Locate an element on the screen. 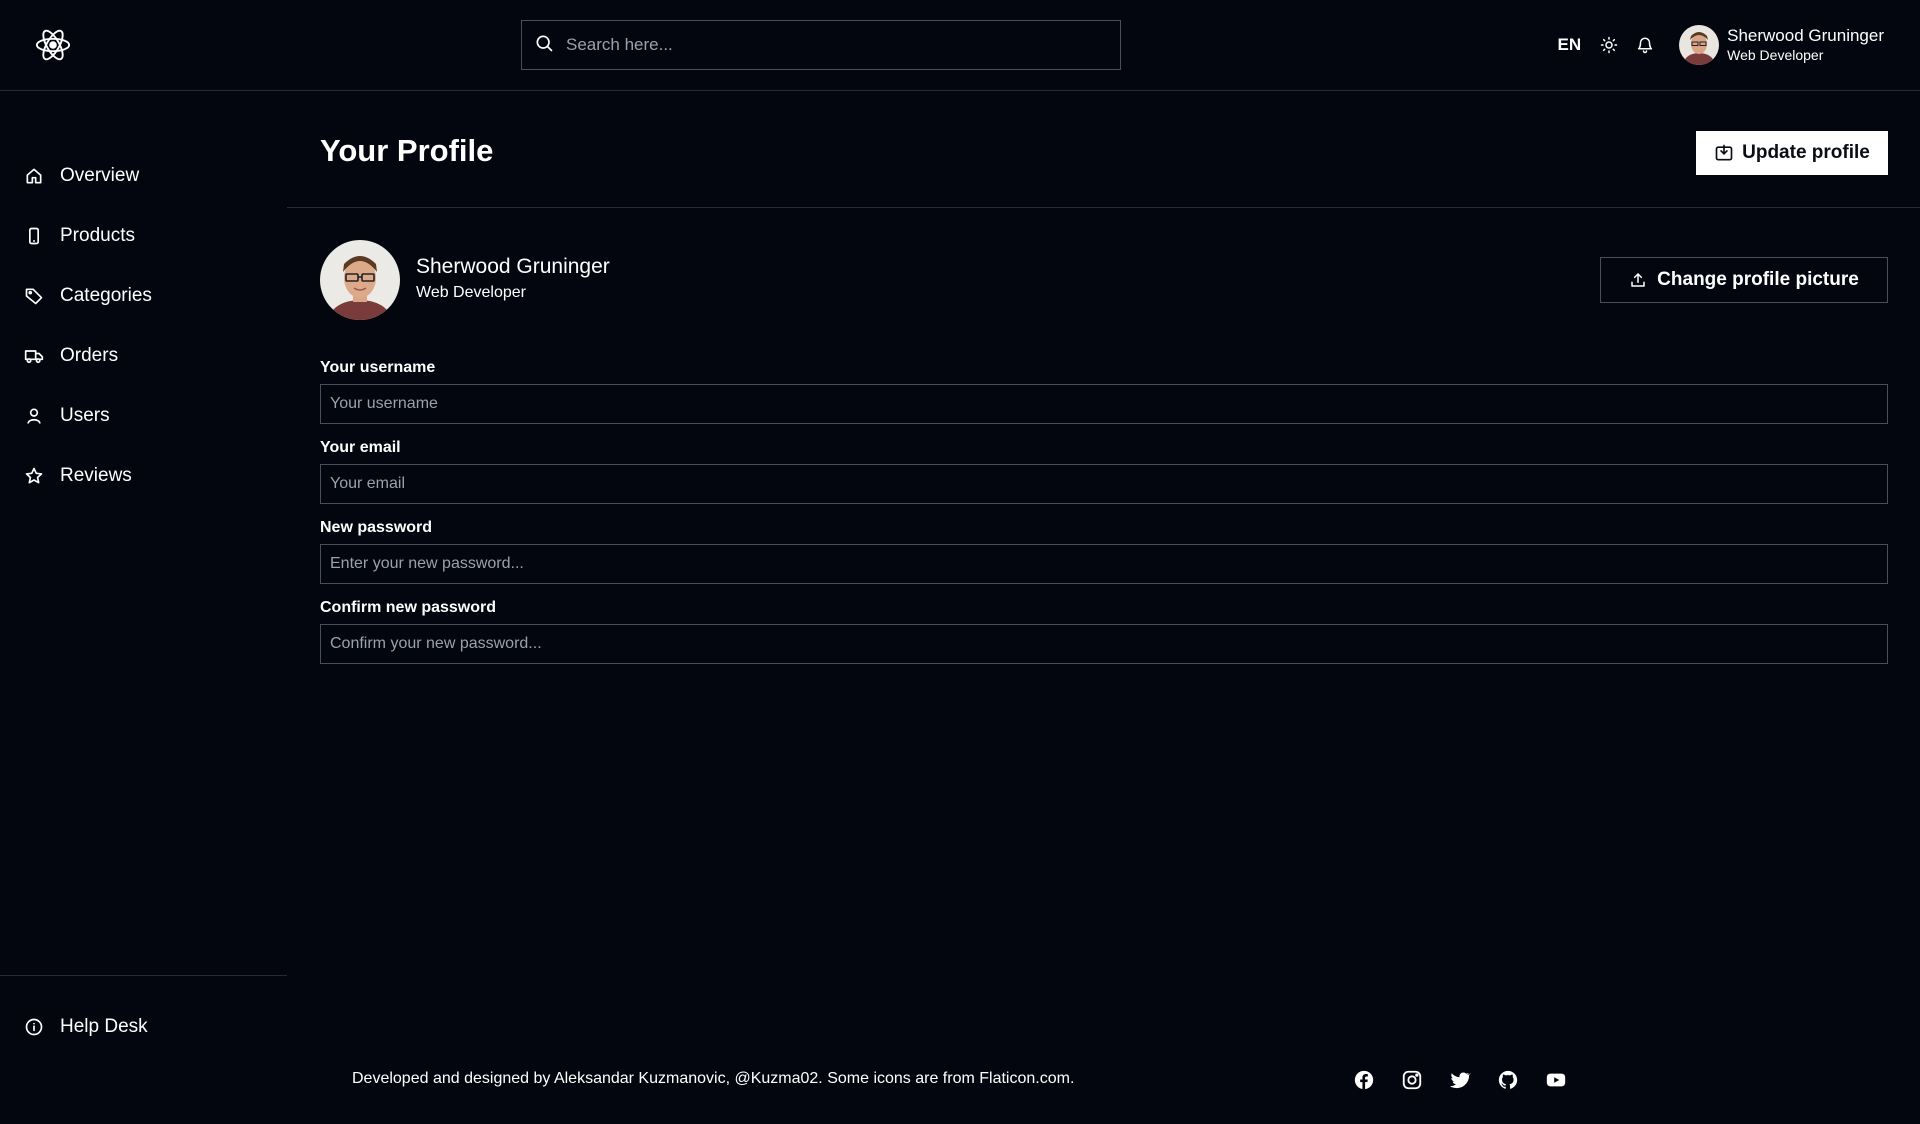 The width and height of the screenshot is (1920, 1124). sidebar-item-products: Products is located at coordinates (143, 236).